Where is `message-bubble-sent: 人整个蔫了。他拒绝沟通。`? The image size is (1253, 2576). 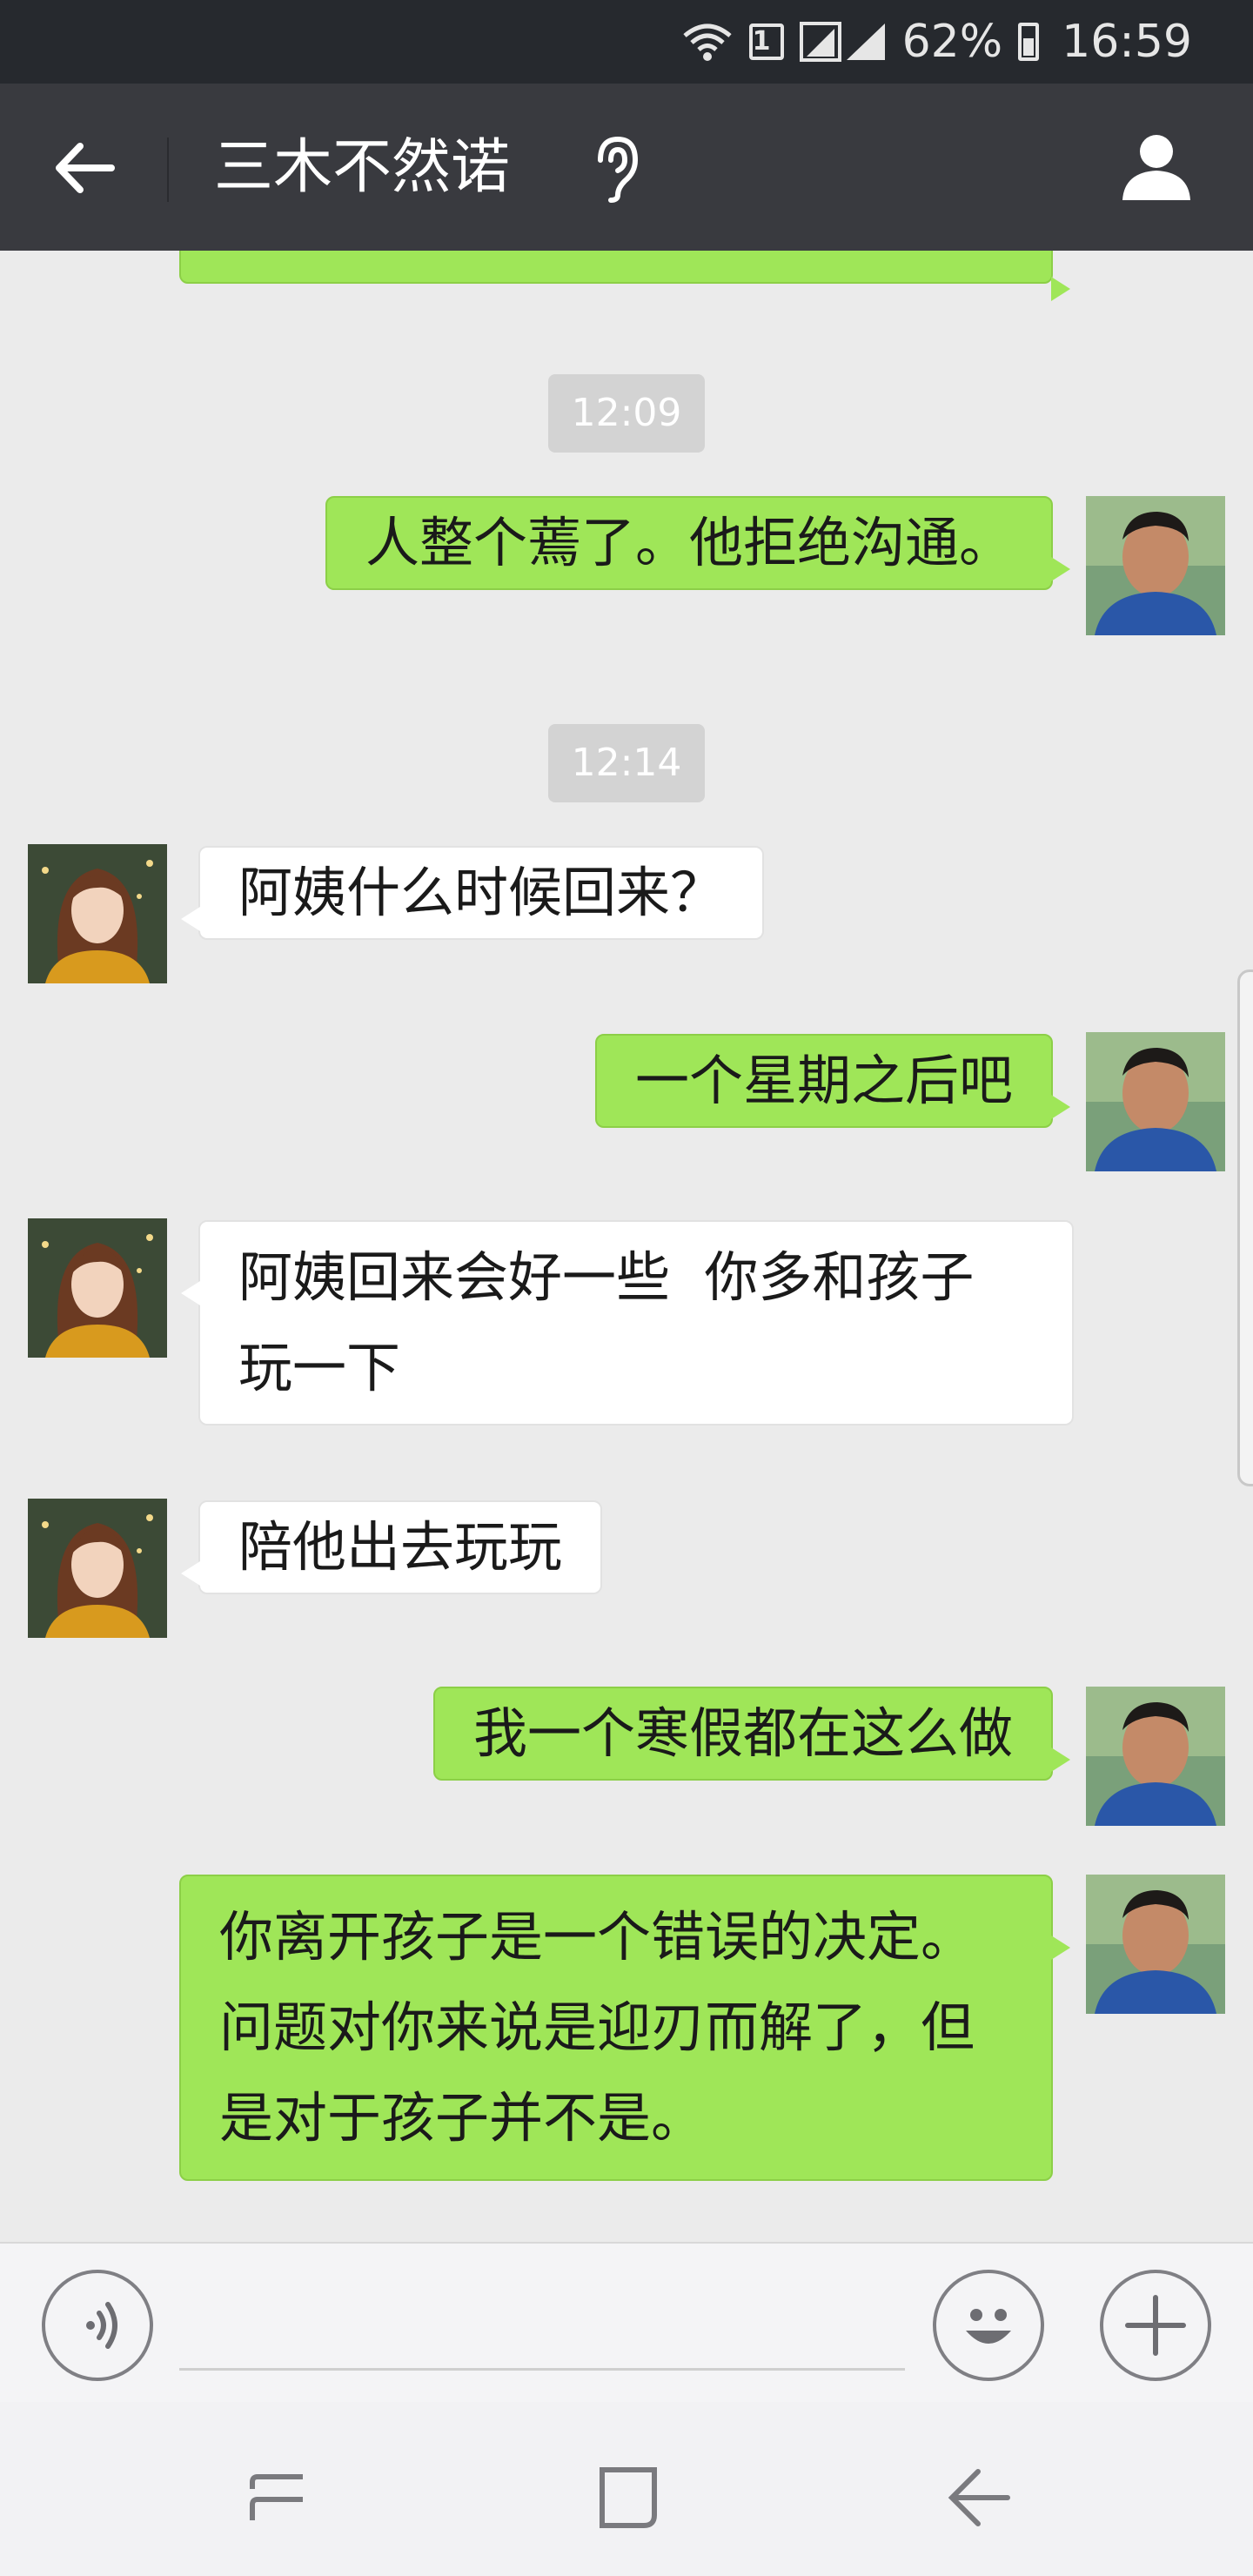
message-bubble-sent: 人整个蔫了。他拒绝沟通。 is located at coordinates (698, 543).